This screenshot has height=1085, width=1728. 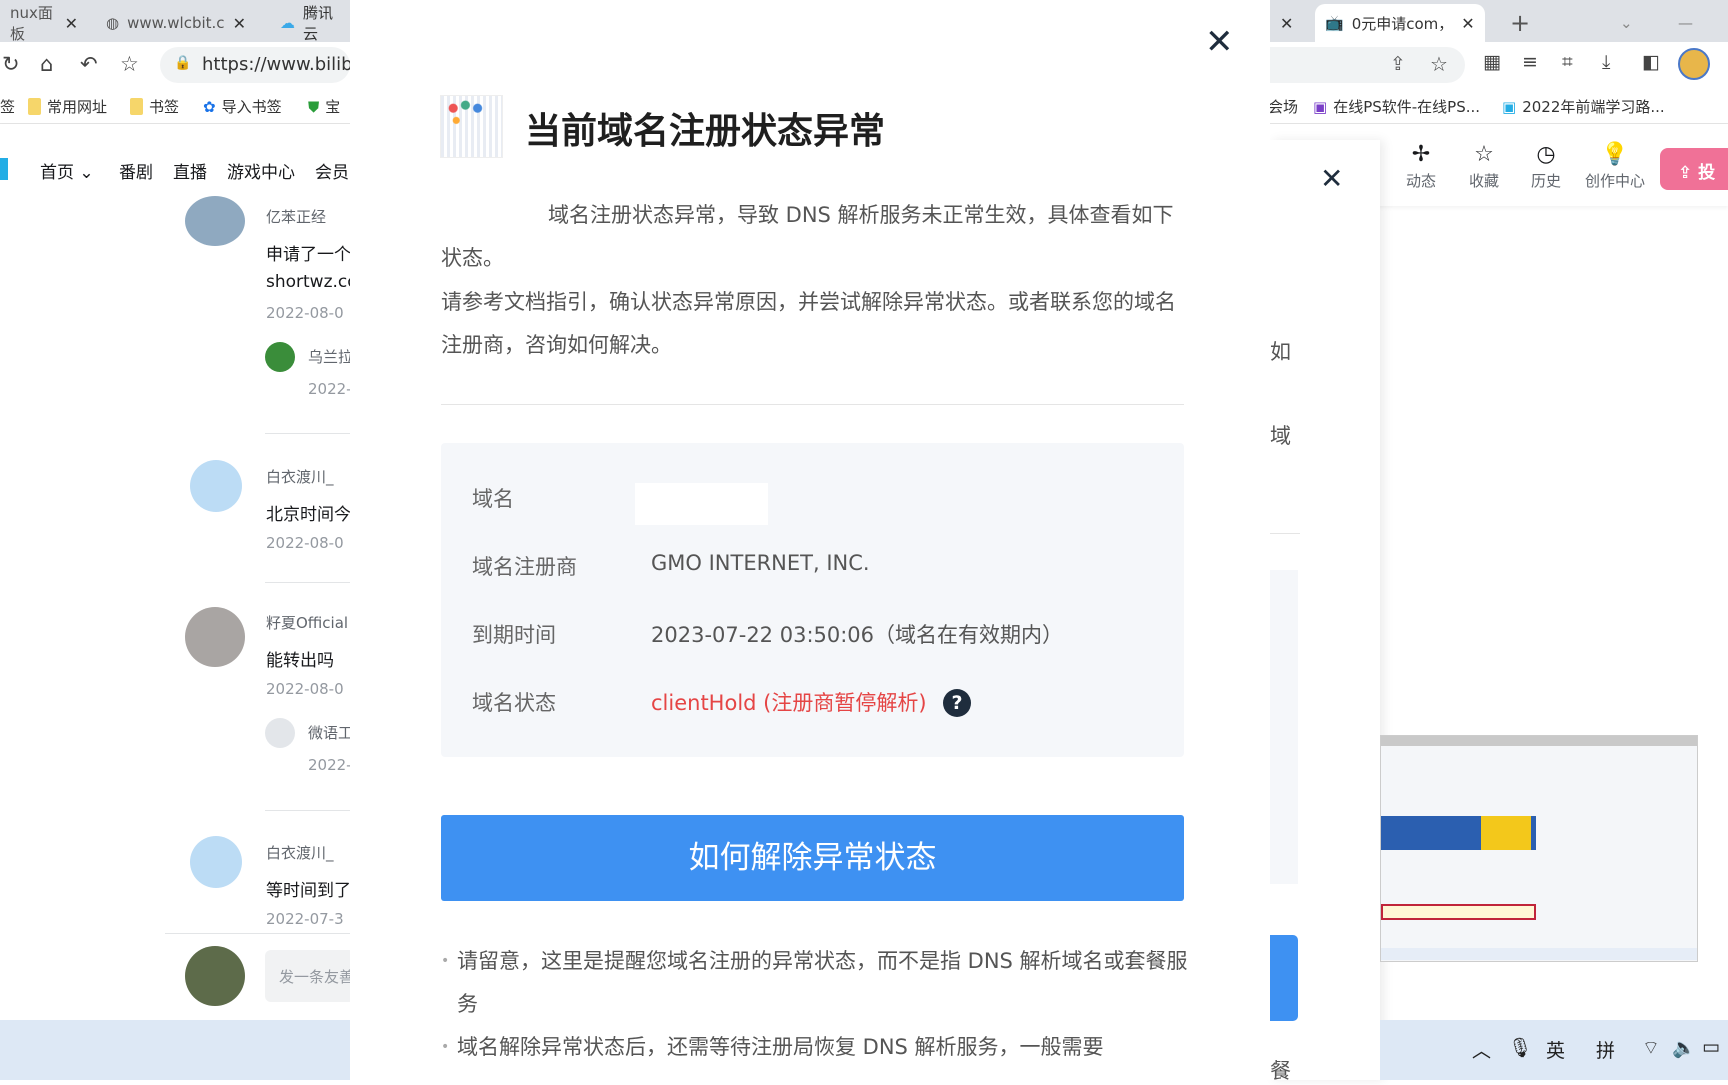 I want to click on comment-input: 发一条友善, so click(x=310, y=976).